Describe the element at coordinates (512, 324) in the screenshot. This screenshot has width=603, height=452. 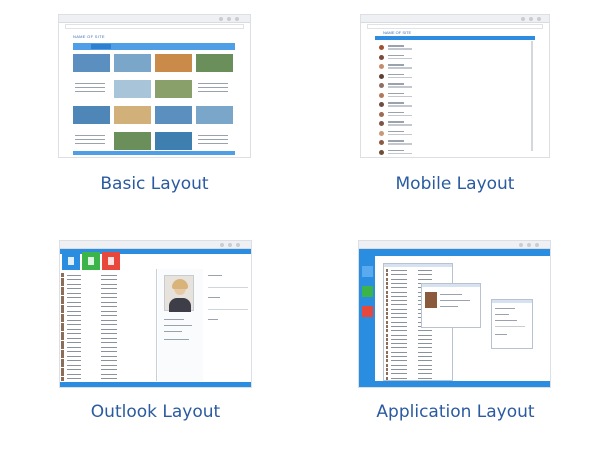
I see `detail-dialog-window` at that location.